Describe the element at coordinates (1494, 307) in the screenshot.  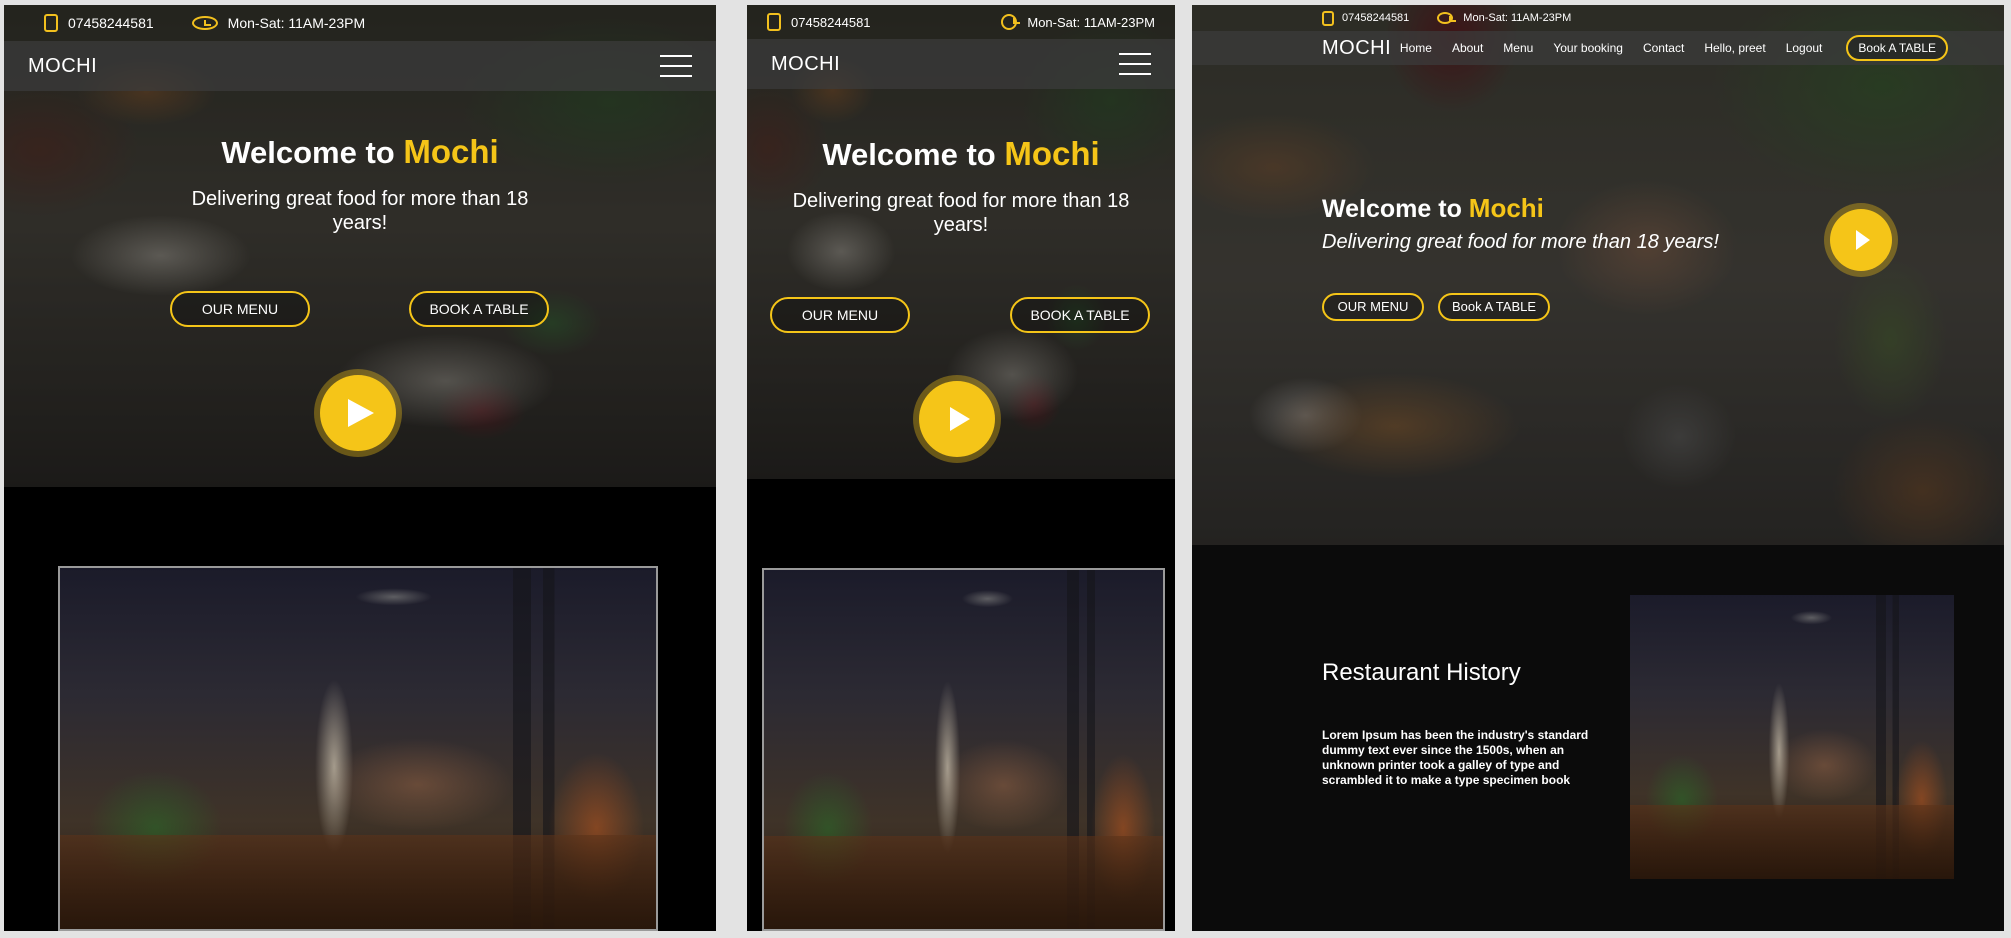
I see `book-table-button: Book A TABLE` at that location.